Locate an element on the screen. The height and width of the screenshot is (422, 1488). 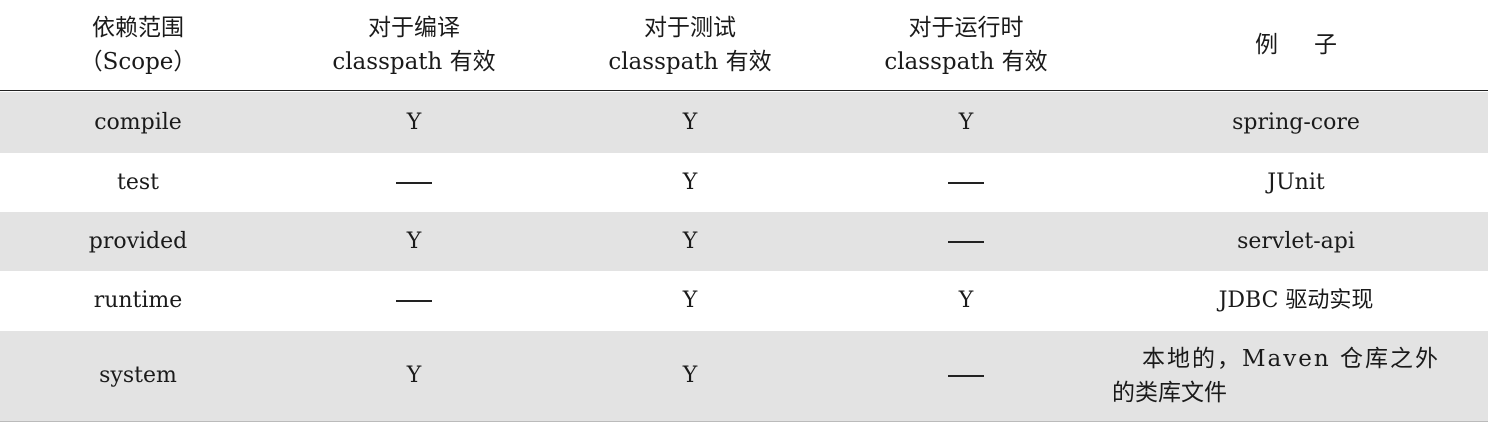
cell-example: 本地的，Maven 仓库之外 的类库文件 is located at coordinates (1296, 376).